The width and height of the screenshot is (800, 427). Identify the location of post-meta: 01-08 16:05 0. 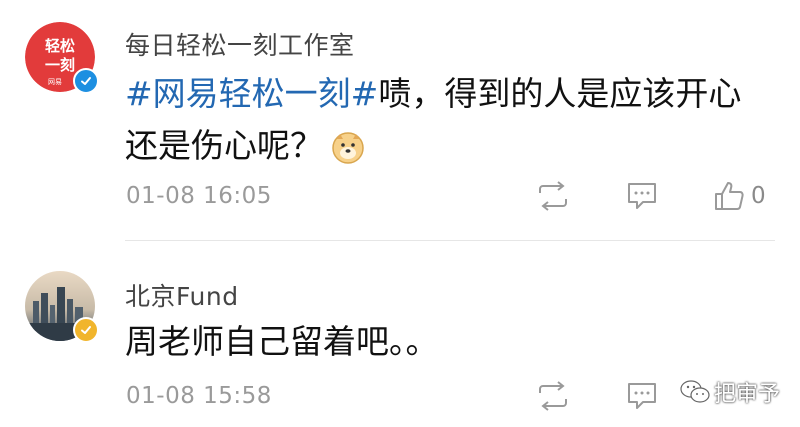
(400, 196).